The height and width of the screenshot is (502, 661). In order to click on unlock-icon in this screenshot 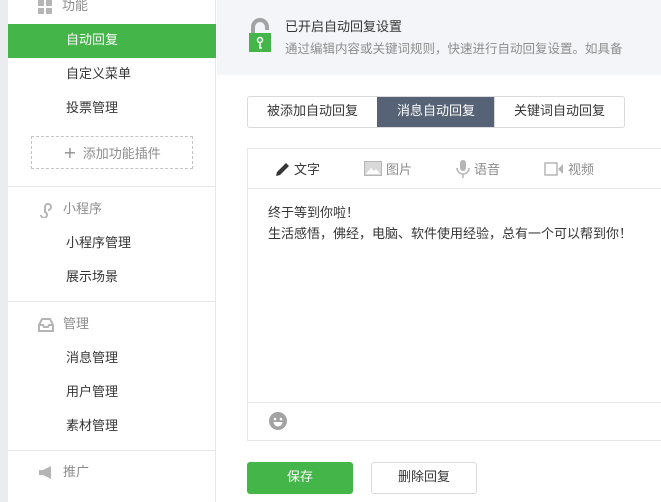, I will do `click(260, 35)`.